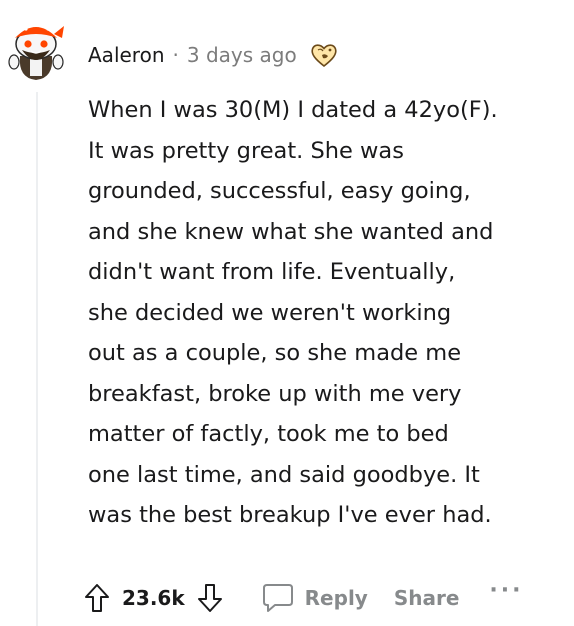  I want to click on comment-text-line: was the best breakup I've ever had., so click(290, 515).